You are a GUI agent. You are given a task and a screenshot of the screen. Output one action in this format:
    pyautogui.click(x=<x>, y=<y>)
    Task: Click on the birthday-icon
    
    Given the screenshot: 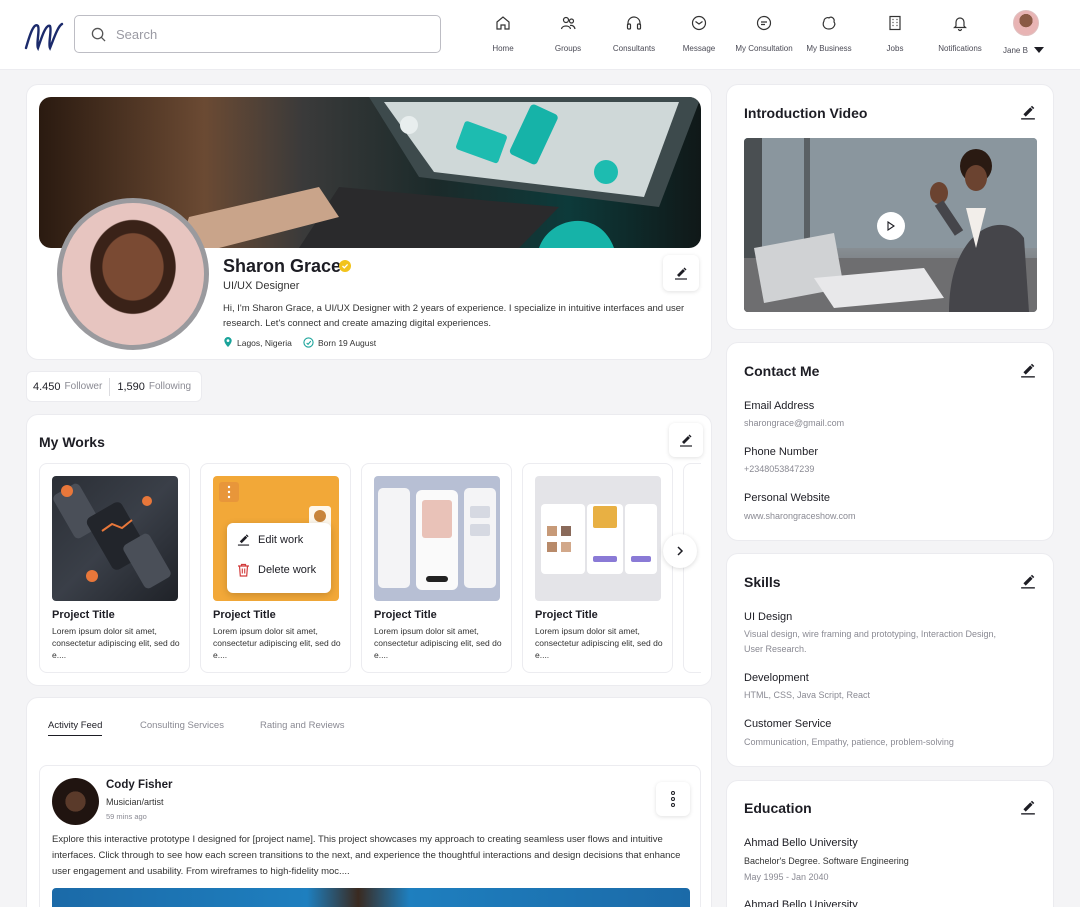 What is the action you would take?
    pyautogui.click(x=308, y=342)
    